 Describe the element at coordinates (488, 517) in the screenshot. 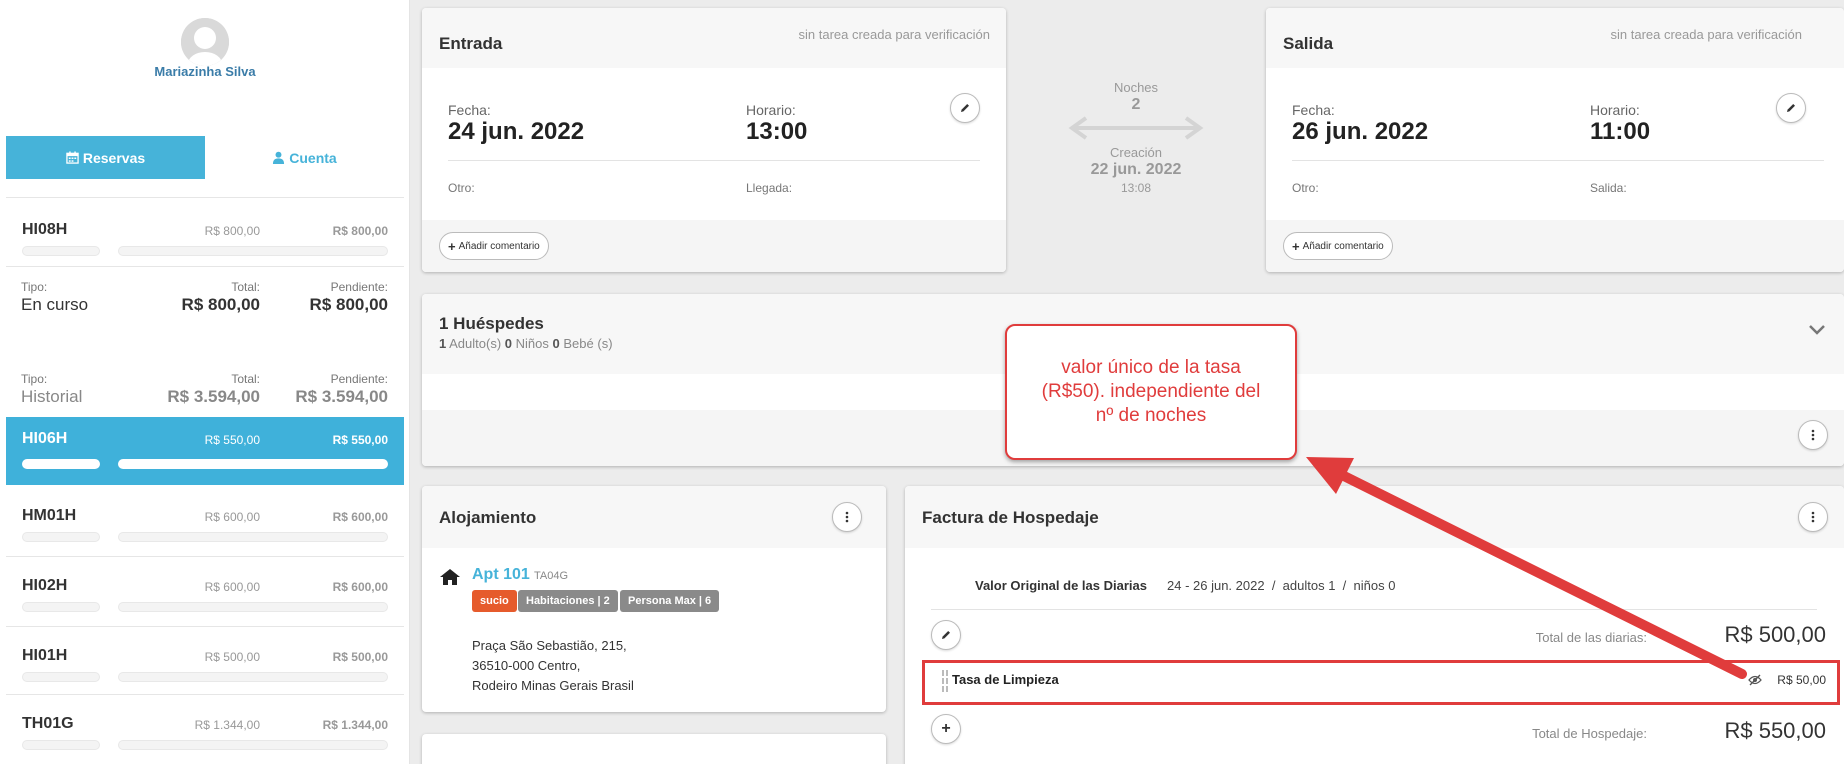

I see `alojamiento-title: Alojamiento` at that location.